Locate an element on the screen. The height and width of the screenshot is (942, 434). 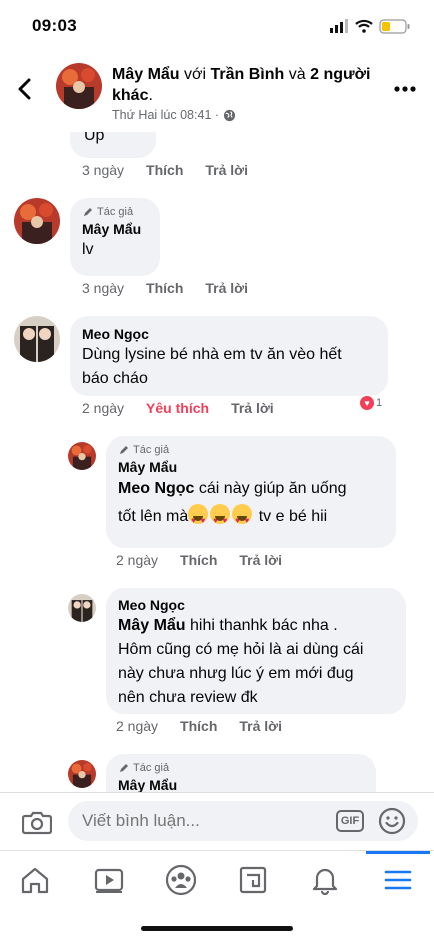
gif-button: GIF is located at coordinates (350, 821).